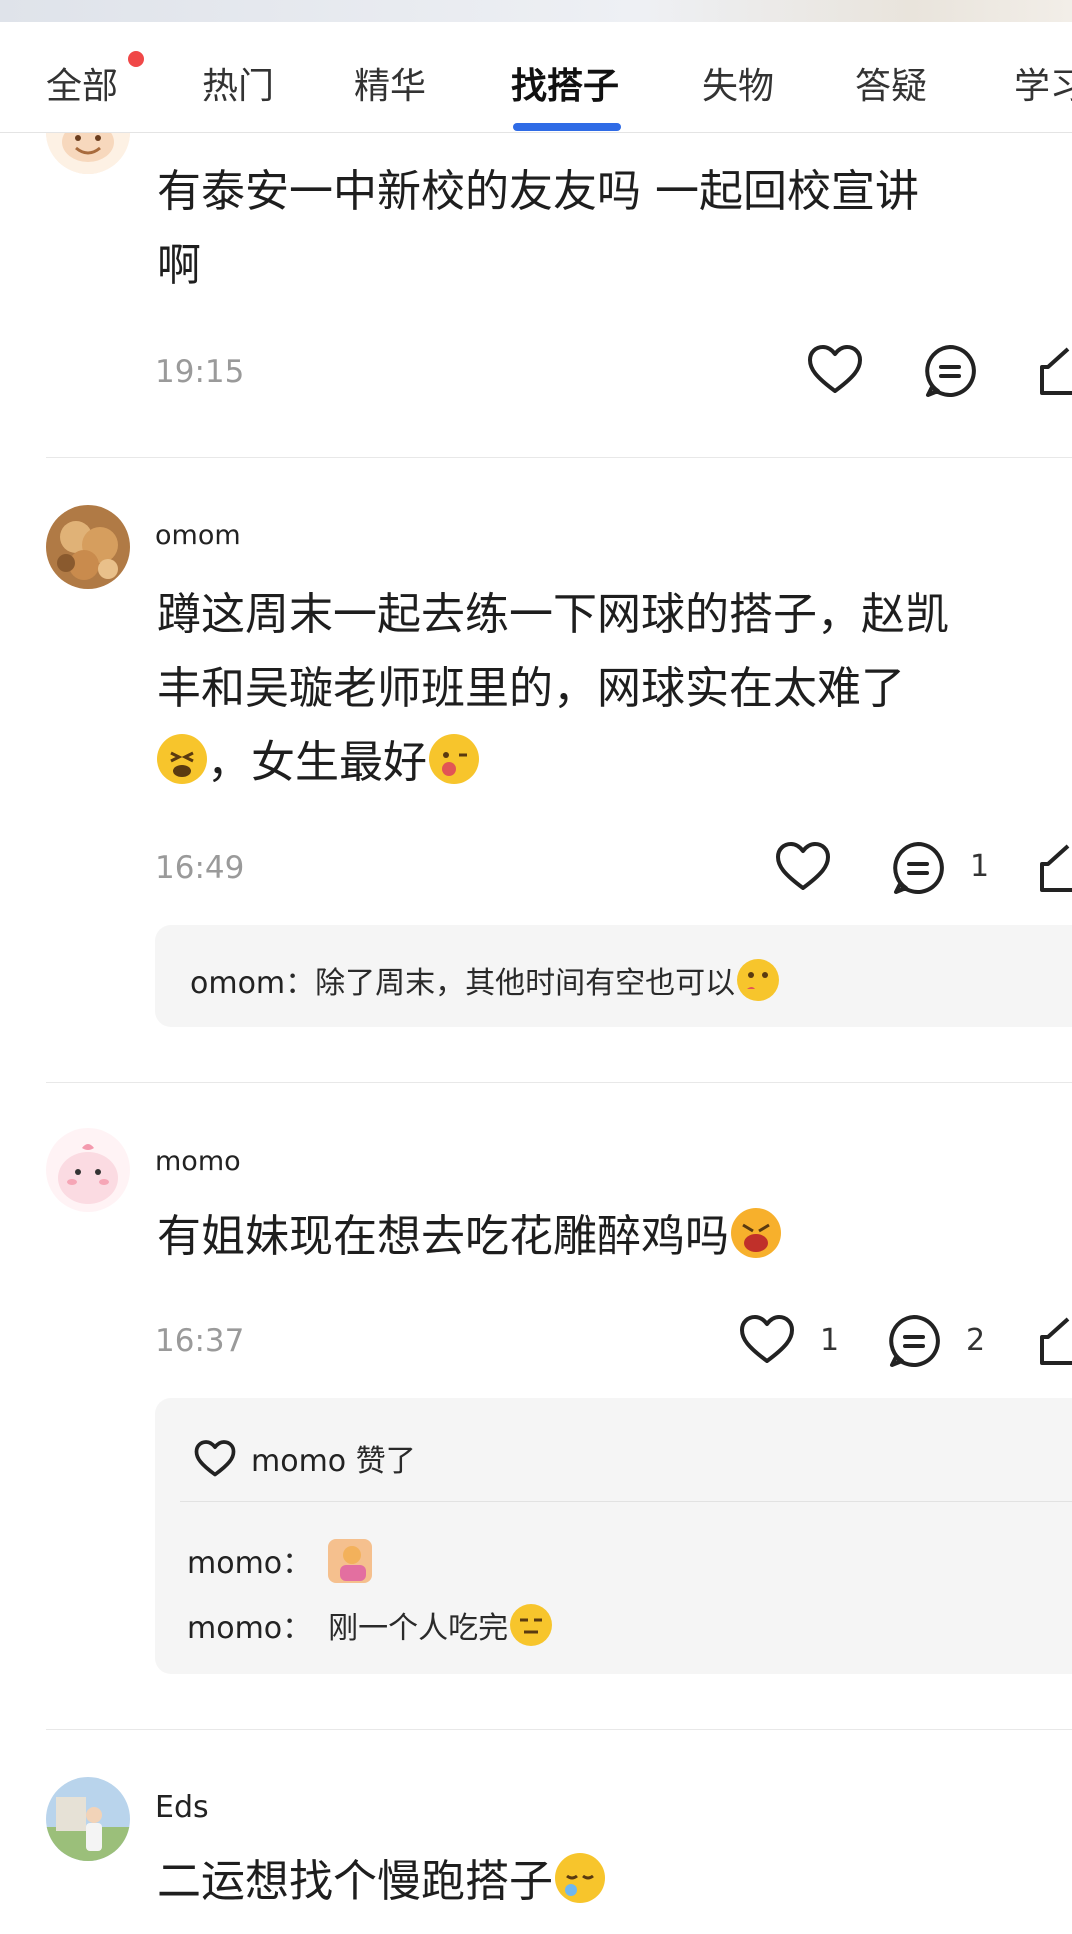 The width and height of the screenshot is (1072, 1934). I want to click on tab-all: 全部, so click(82, 83).